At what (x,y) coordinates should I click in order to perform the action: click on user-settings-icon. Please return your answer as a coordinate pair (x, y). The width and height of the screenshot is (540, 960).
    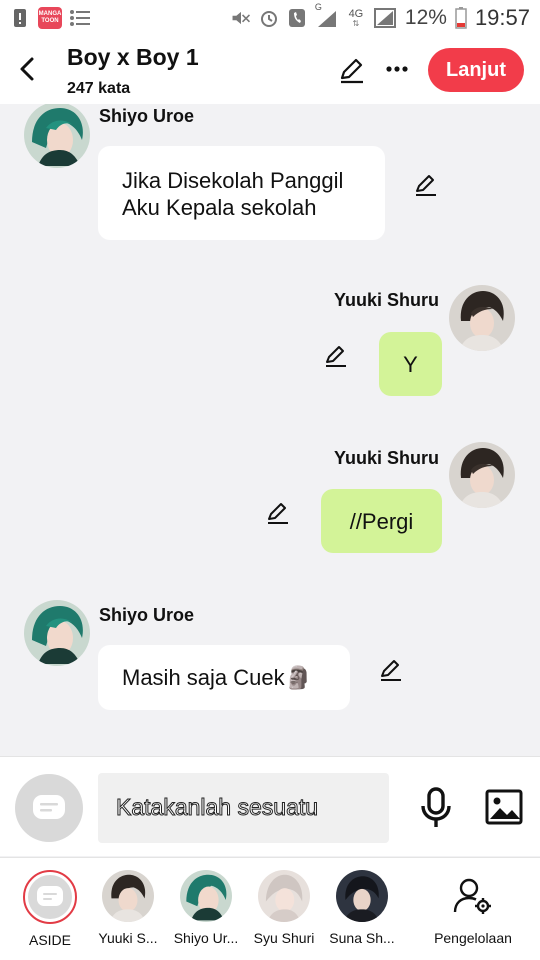
    Looking at the image, I should click on (472, 896).